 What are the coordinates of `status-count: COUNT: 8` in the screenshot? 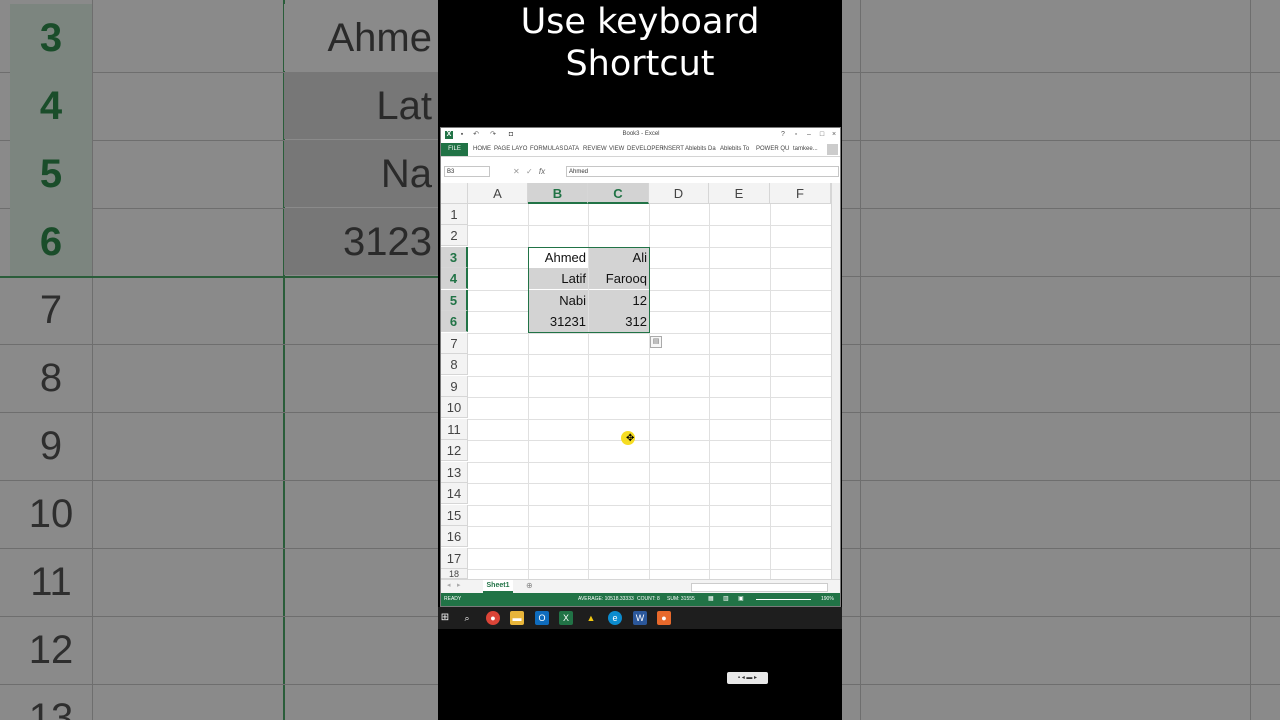 It's located at (648, 599).